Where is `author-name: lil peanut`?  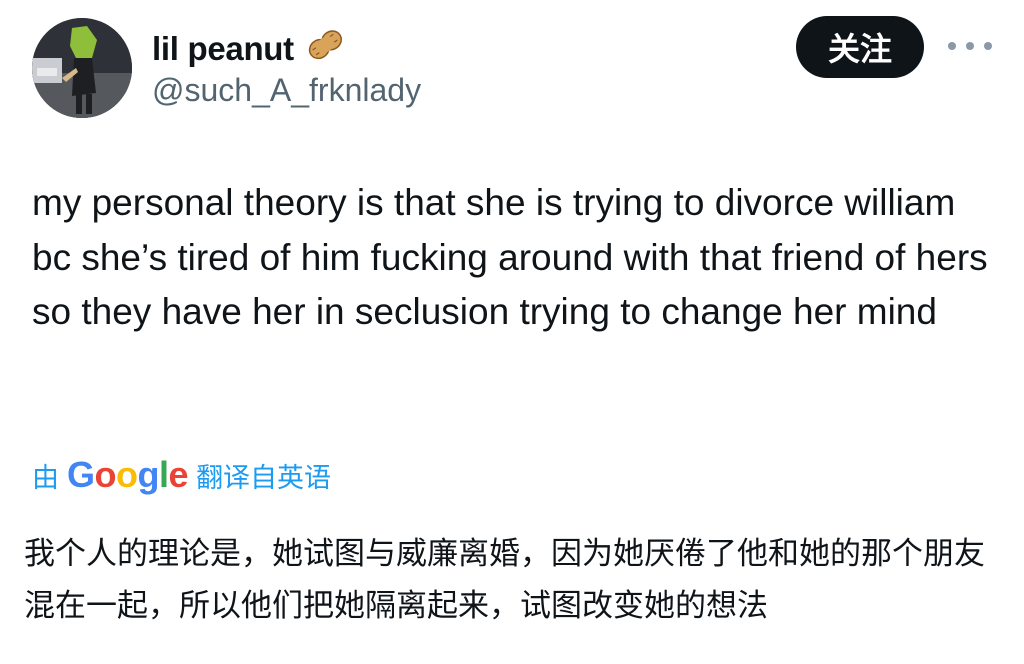
author-name: lil peanut is located at coordinates (248, 49).